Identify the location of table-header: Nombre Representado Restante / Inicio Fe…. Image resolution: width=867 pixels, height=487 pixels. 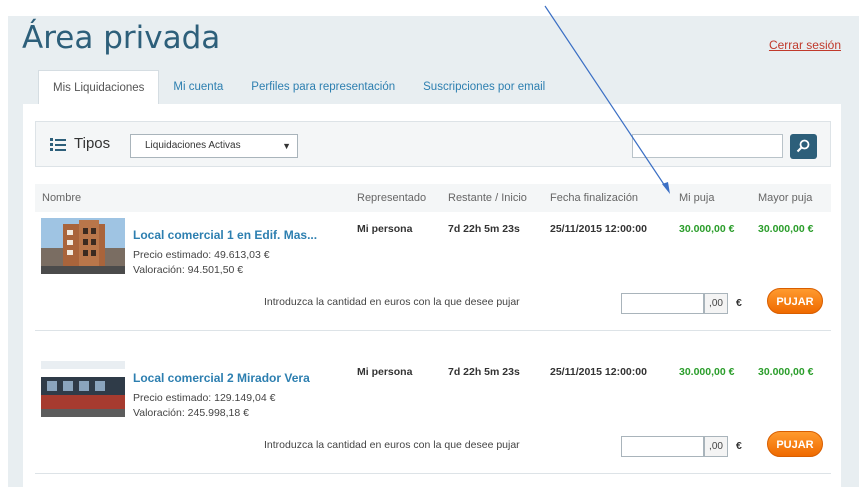
(433, 198).